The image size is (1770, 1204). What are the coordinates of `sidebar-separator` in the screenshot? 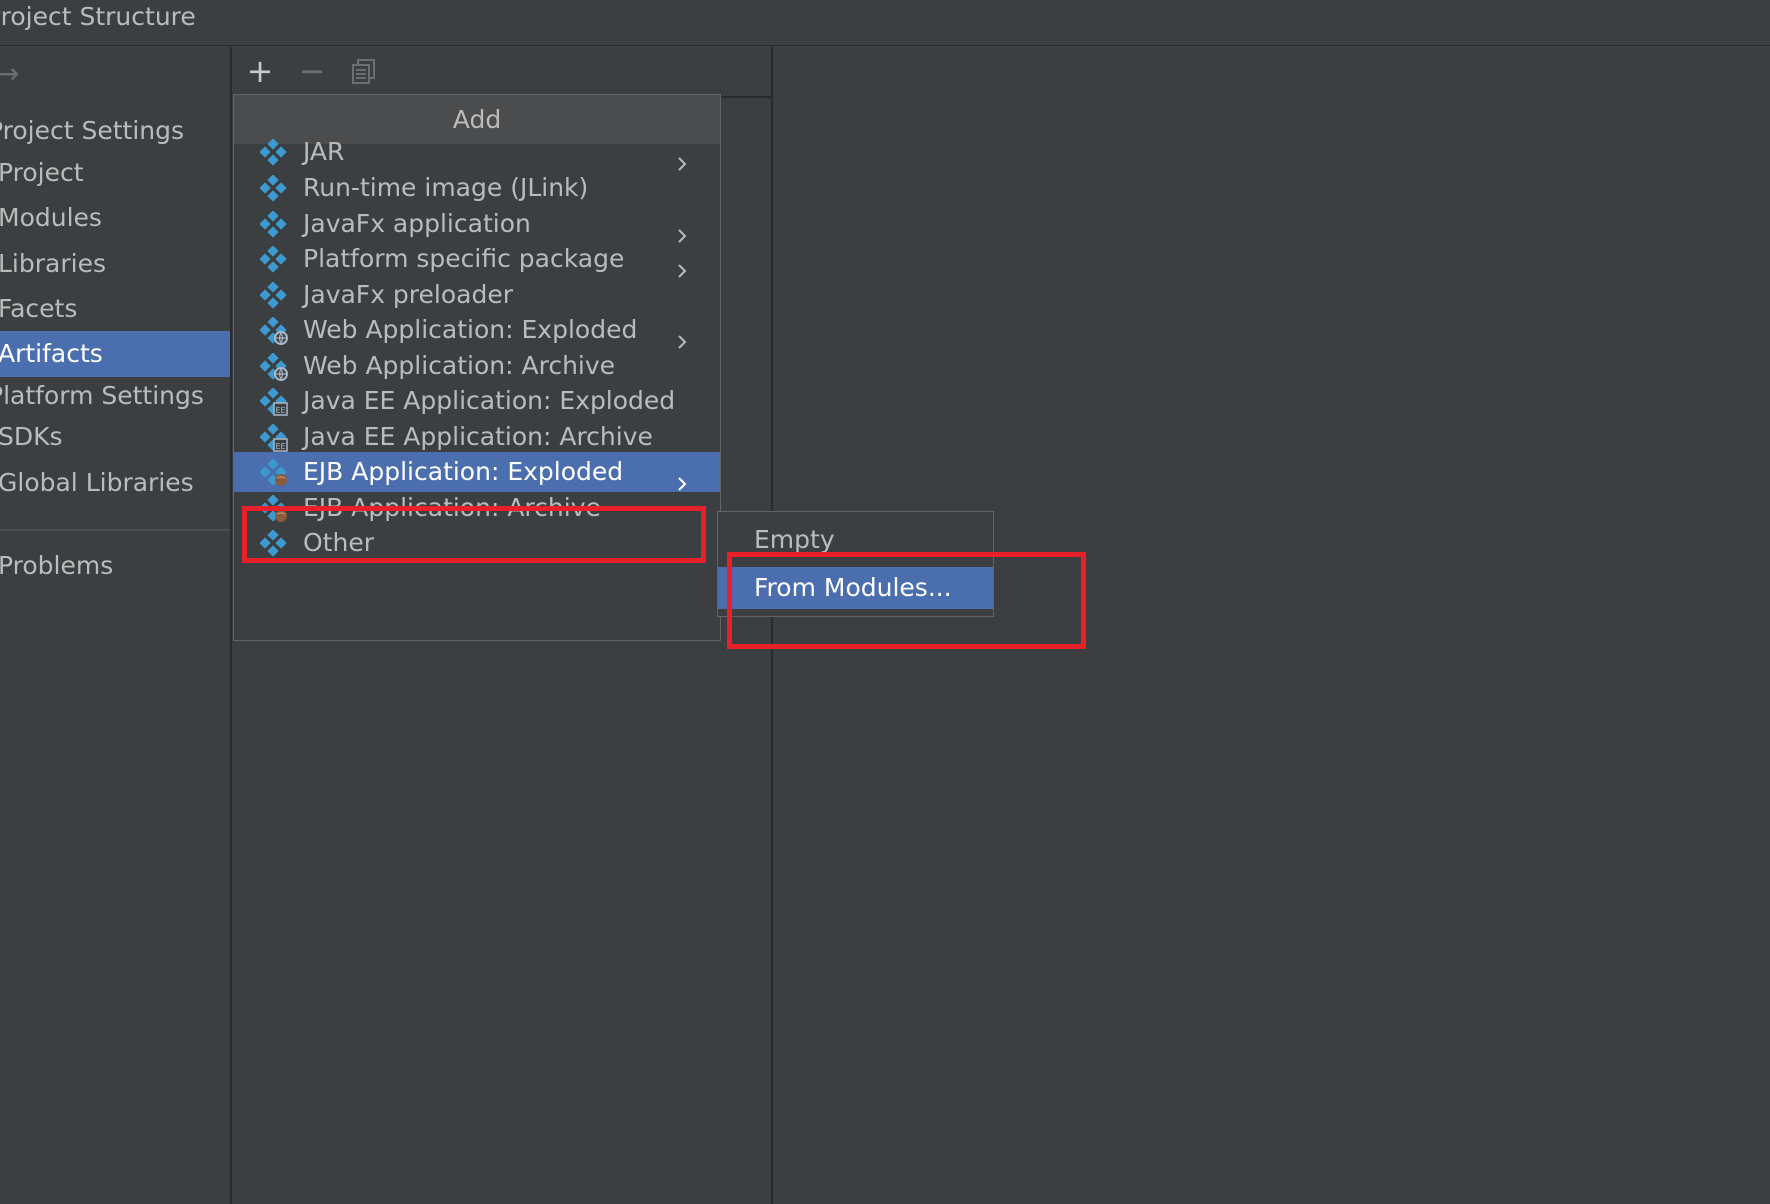 It's located at (115, 530).